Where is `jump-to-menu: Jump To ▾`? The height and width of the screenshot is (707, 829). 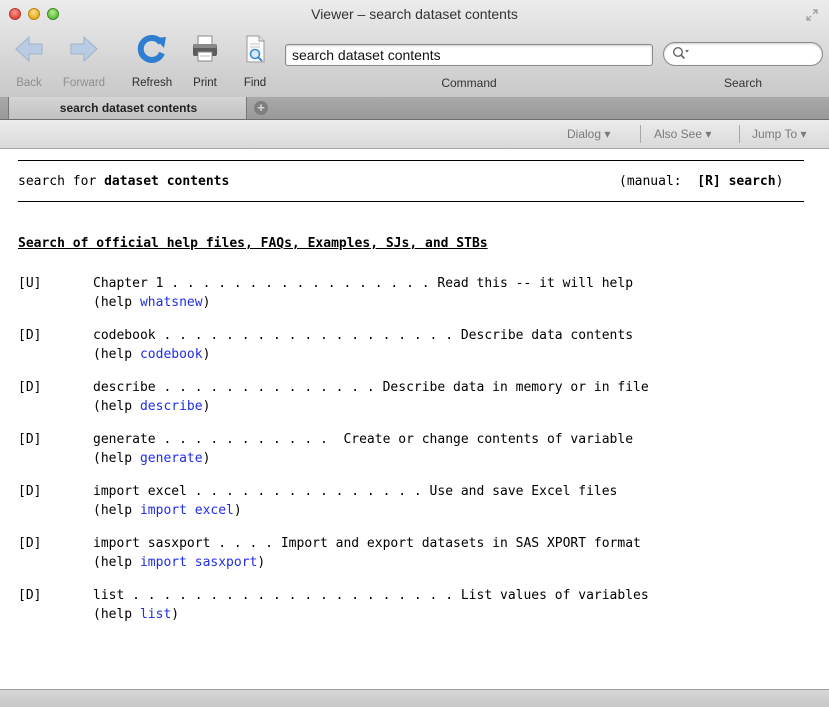 jump-to-menu: Jump To ▾ is located at coordinates (779, 134).